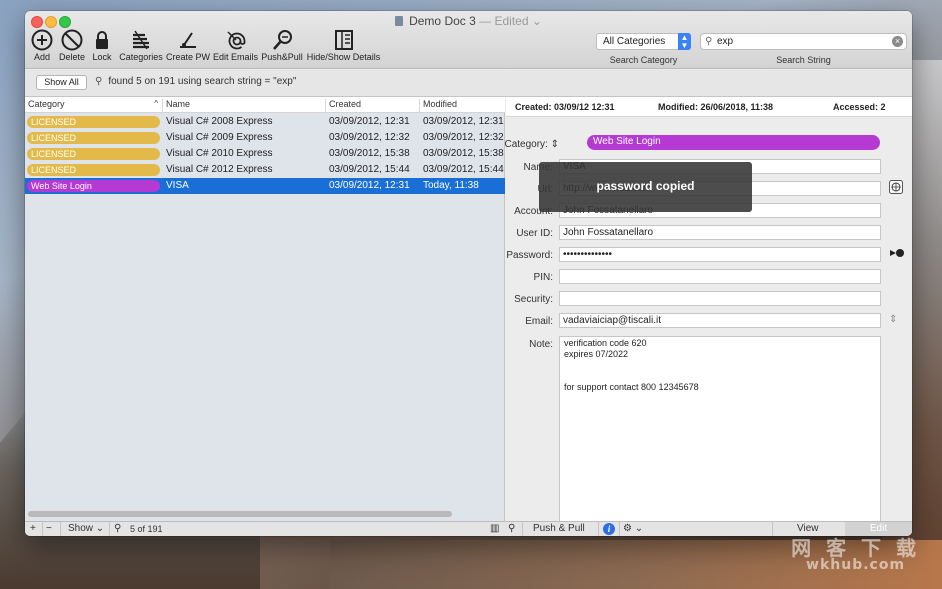  I want to click on password-copied-hud: password copied, so click(645, 187).